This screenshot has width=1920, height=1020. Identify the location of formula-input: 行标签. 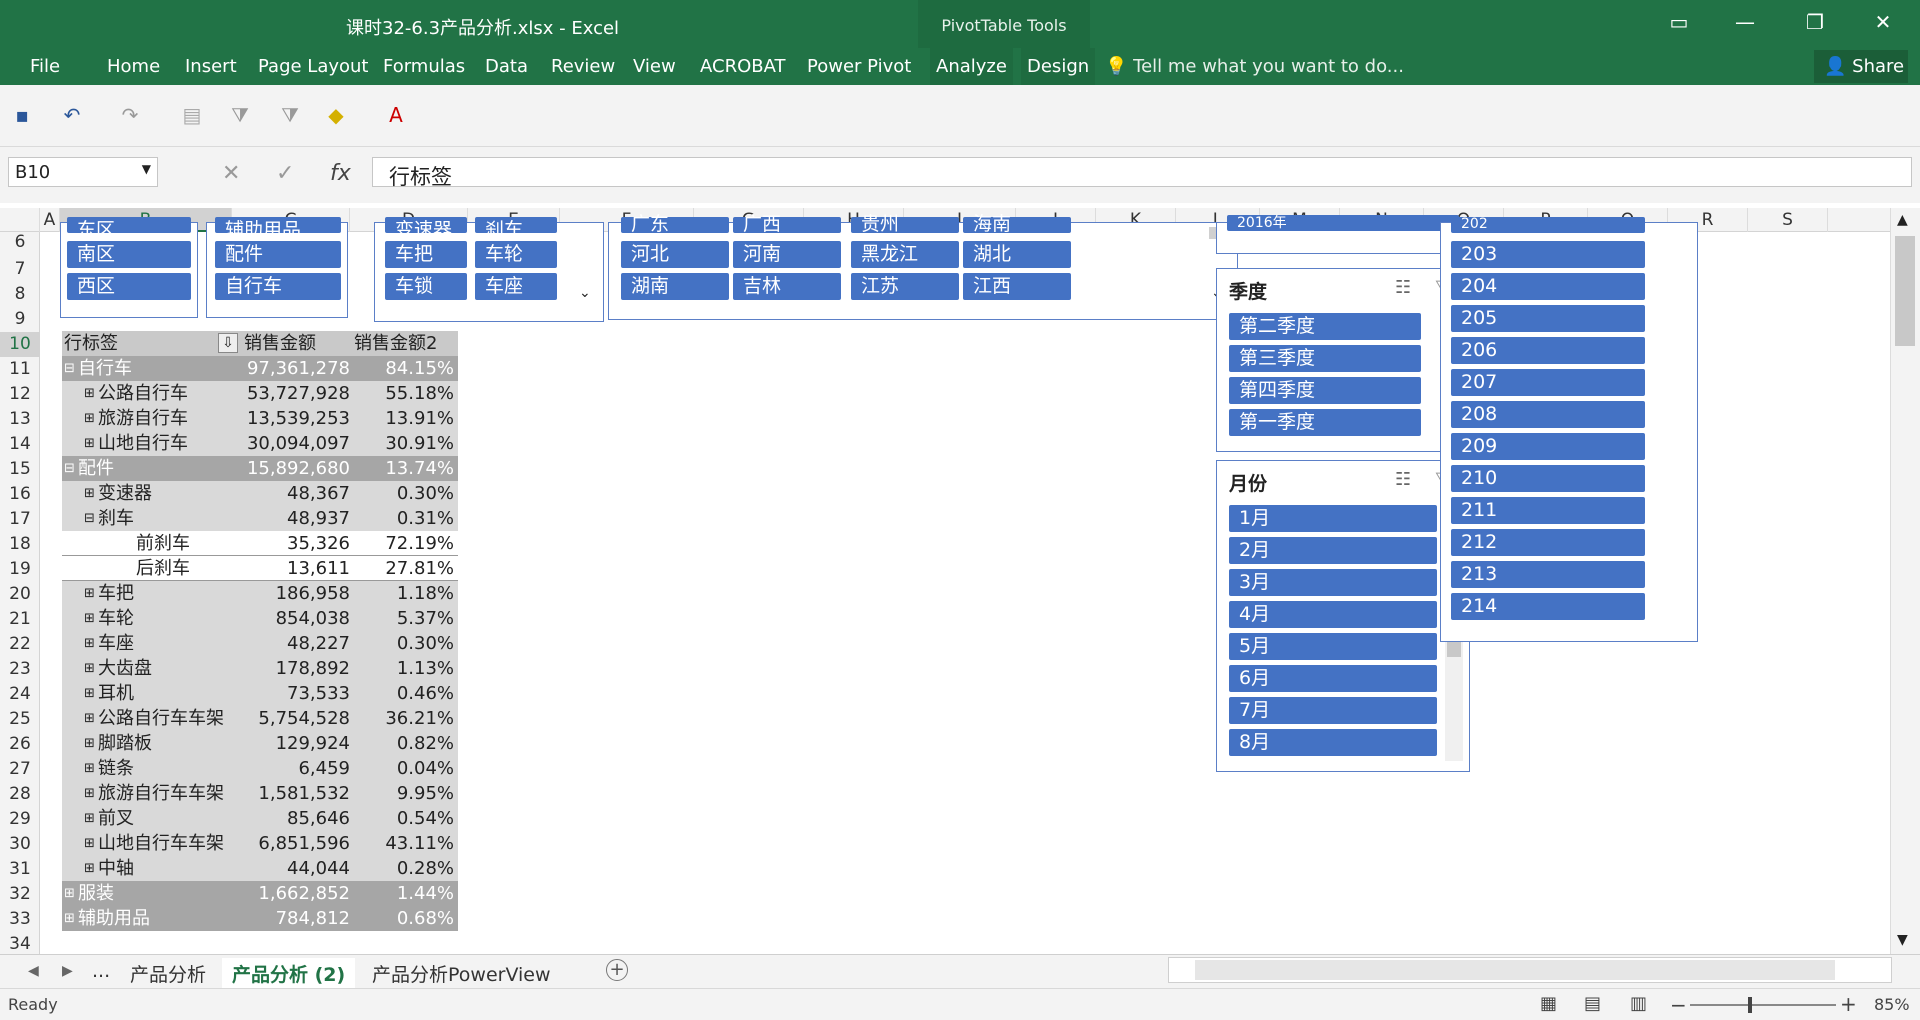
(1142, 173).